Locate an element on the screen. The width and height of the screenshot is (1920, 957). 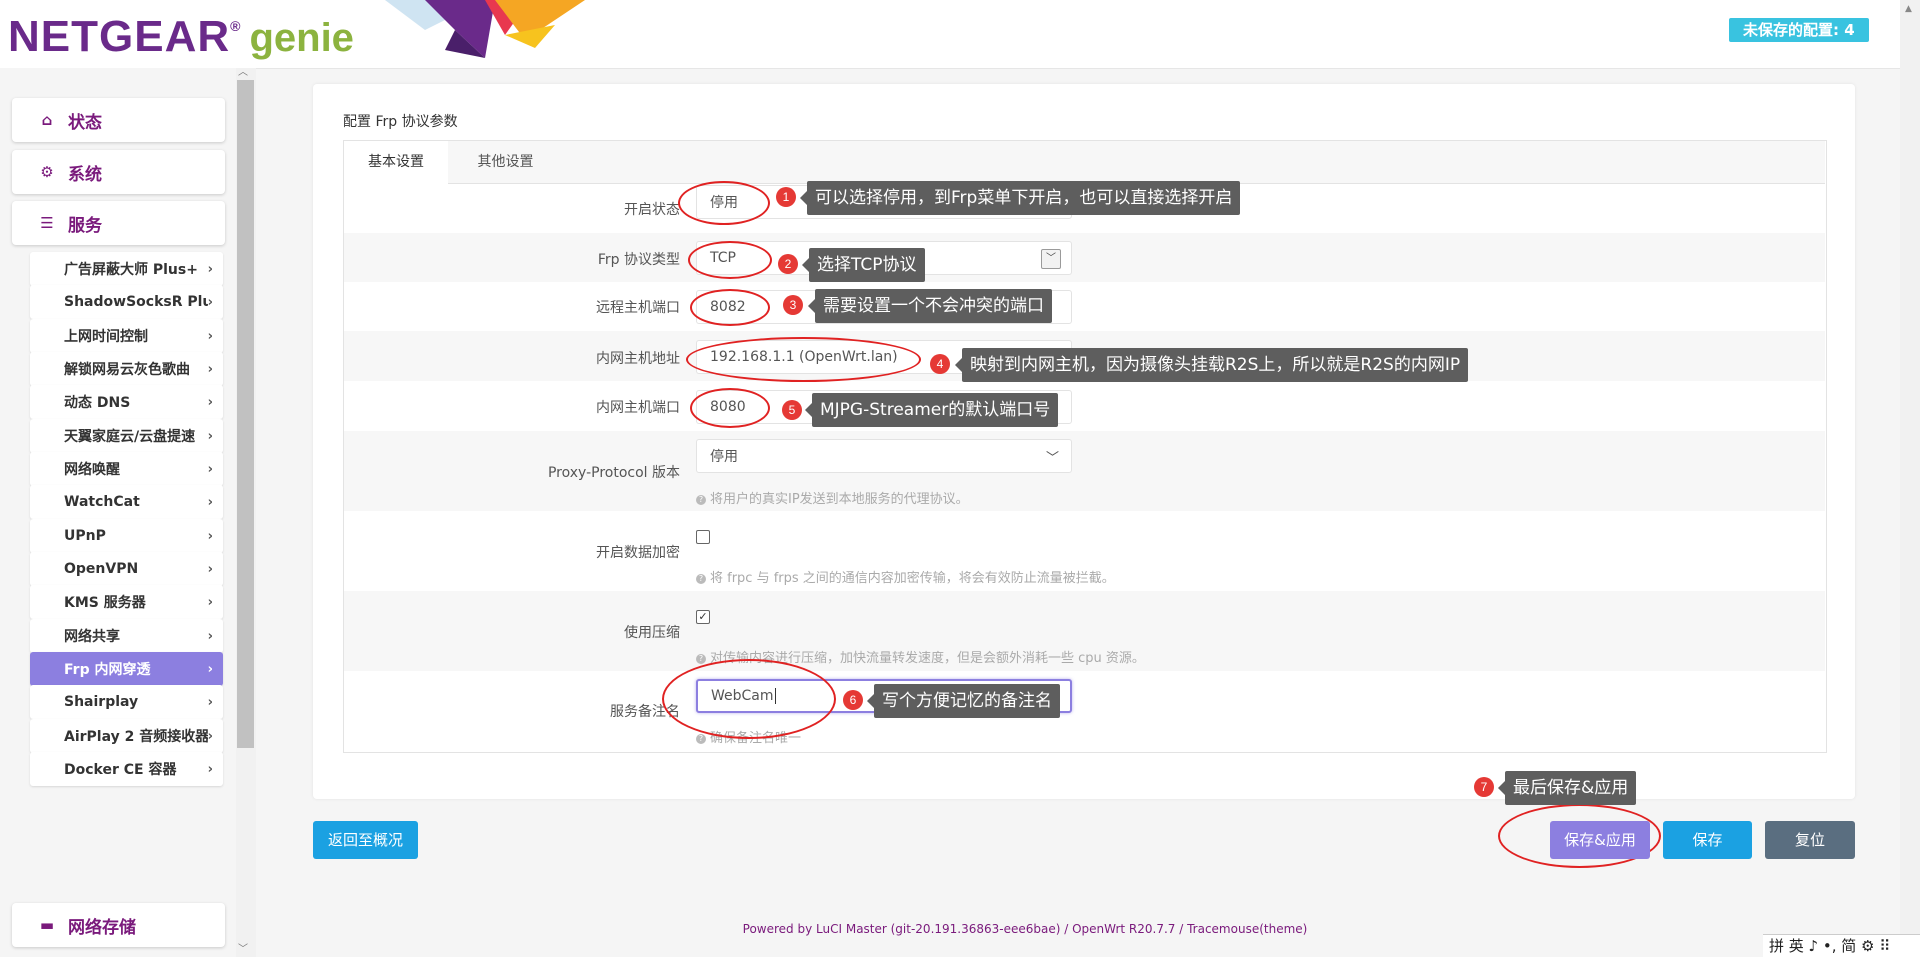
sidebar-subitem-tianyi-speedup: 天翼家庭云/云盘提速 › is located at coordinates (126, 436).